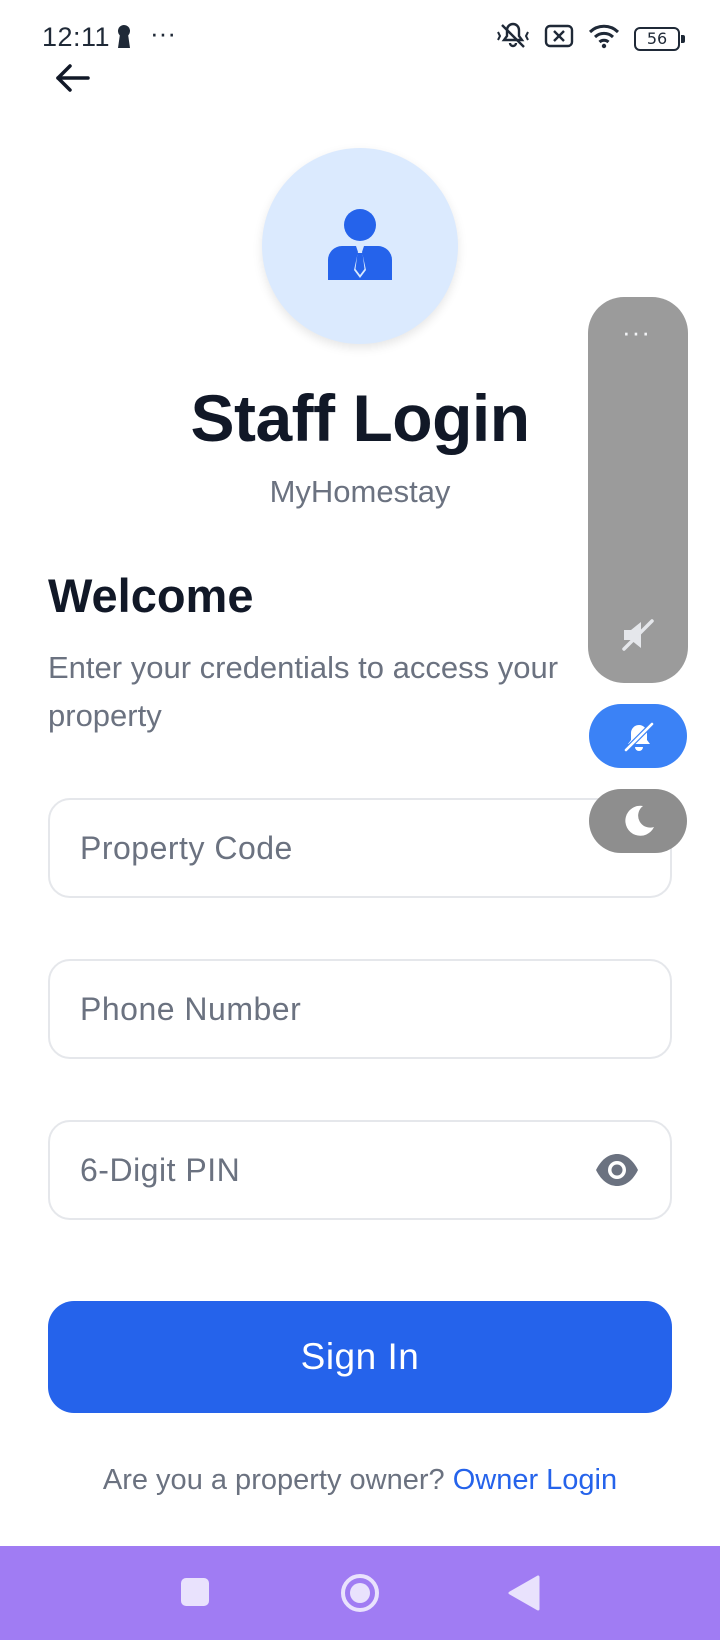  What do you see at coordinates (513, 38) in the screenshot?
I see `vibrate-off-icon` at bounding box center [513, 38].